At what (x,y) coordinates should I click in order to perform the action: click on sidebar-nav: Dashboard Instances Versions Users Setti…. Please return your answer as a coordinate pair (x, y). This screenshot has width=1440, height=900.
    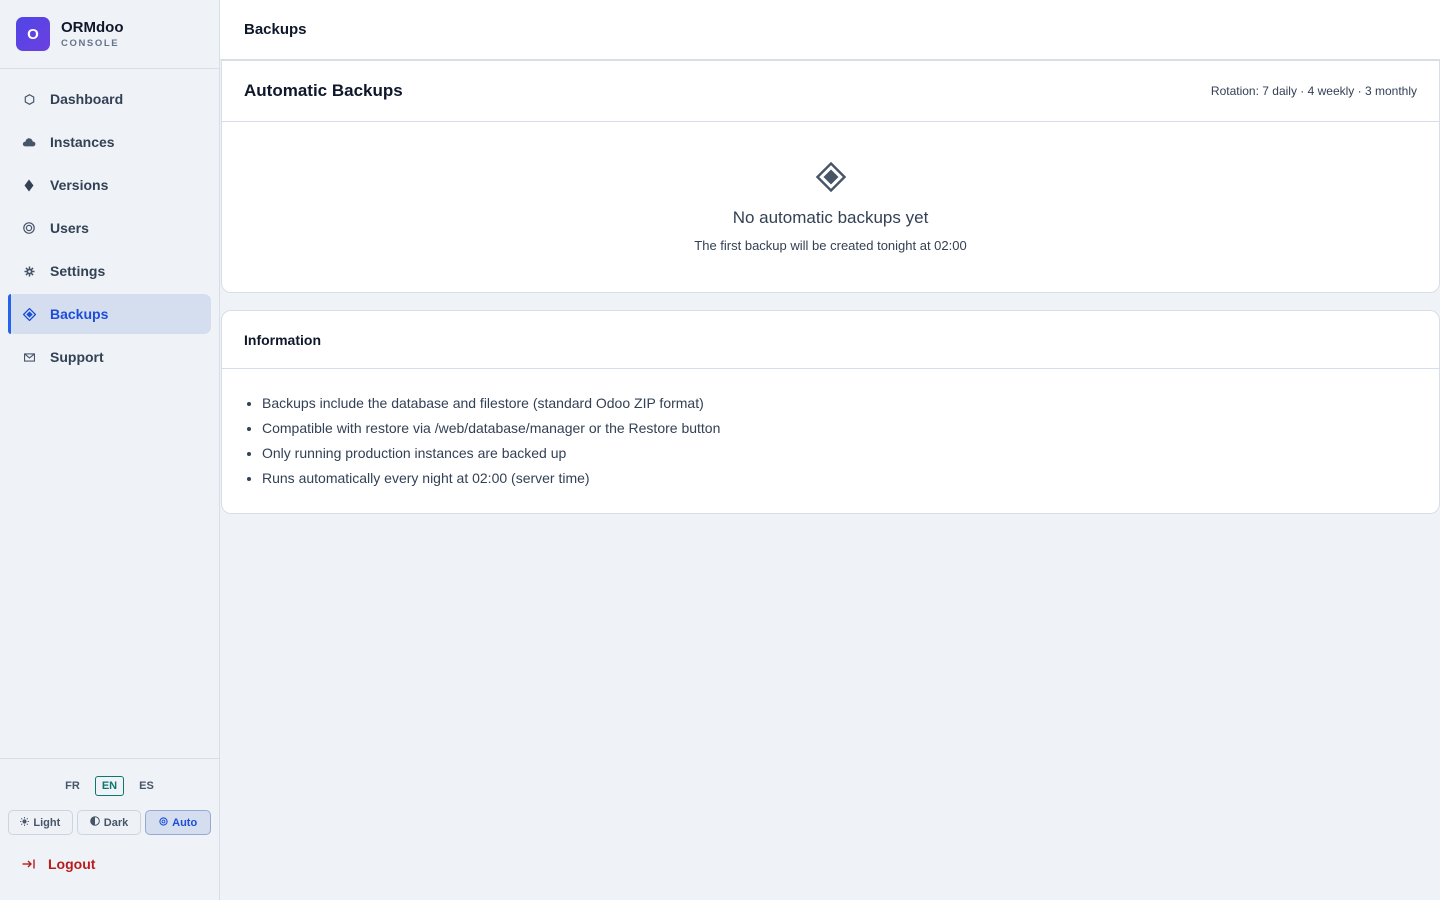
    Looking at the image, I should click on (109, 223).